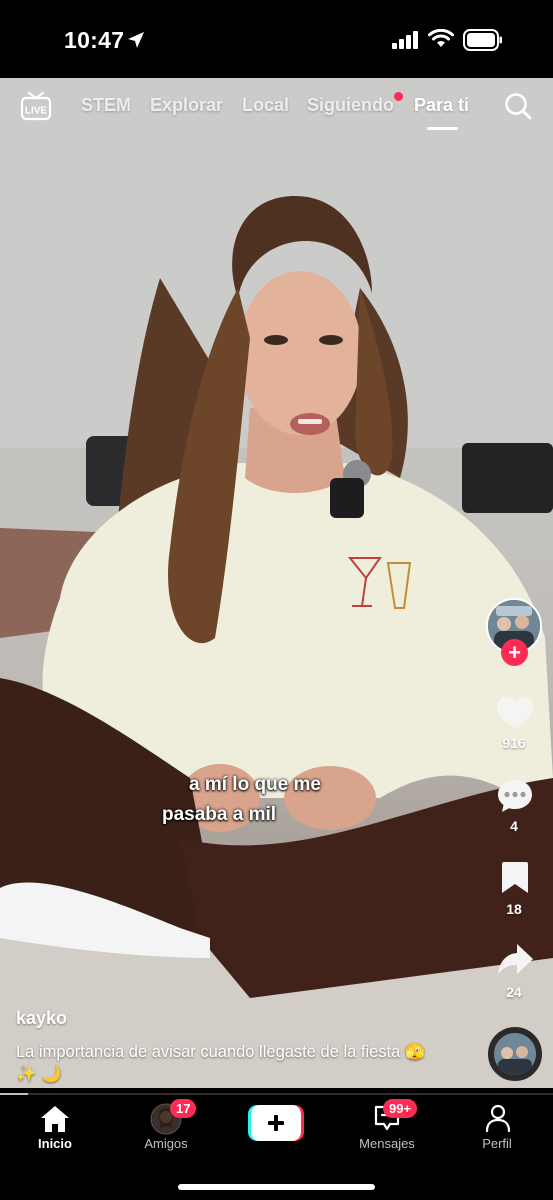  Describe the element at coordinates (55, 1143) in the screenshot. I see `nav-inicio-label: Inicio` at that location.